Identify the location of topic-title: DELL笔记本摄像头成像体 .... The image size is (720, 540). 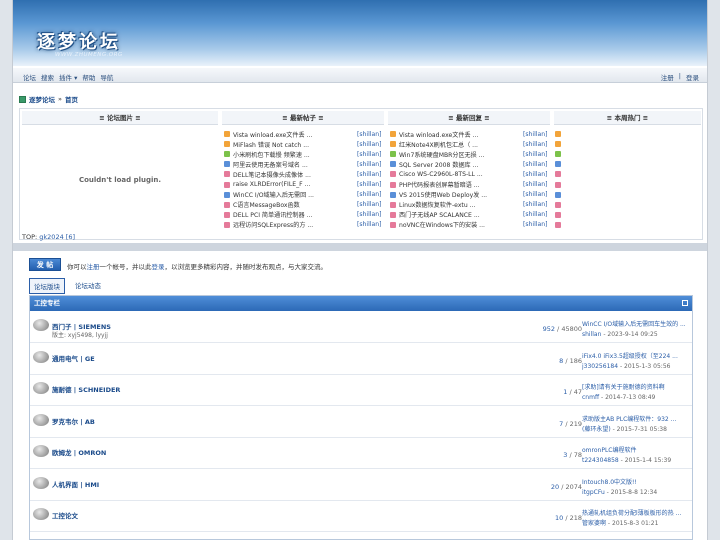
(295, 174).